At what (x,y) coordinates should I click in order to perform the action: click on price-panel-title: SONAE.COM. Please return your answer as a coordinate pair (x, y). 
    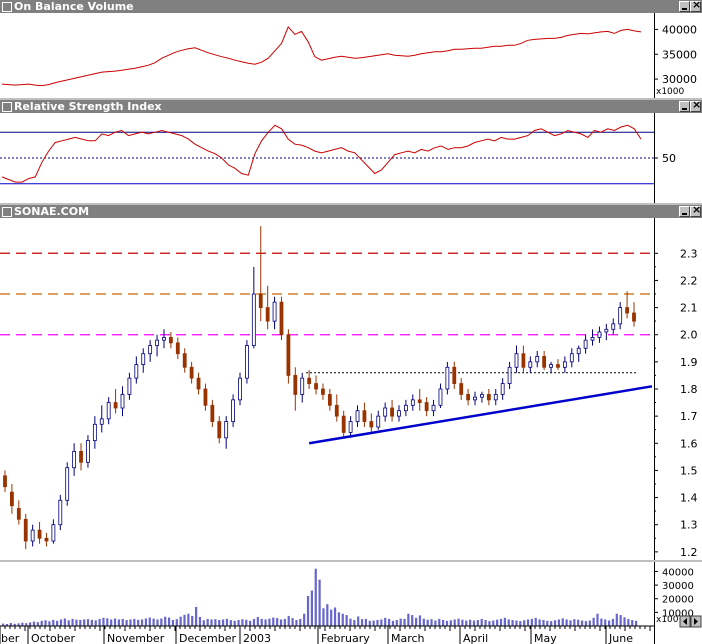
    Looking at the image, I should click on (52, 211).